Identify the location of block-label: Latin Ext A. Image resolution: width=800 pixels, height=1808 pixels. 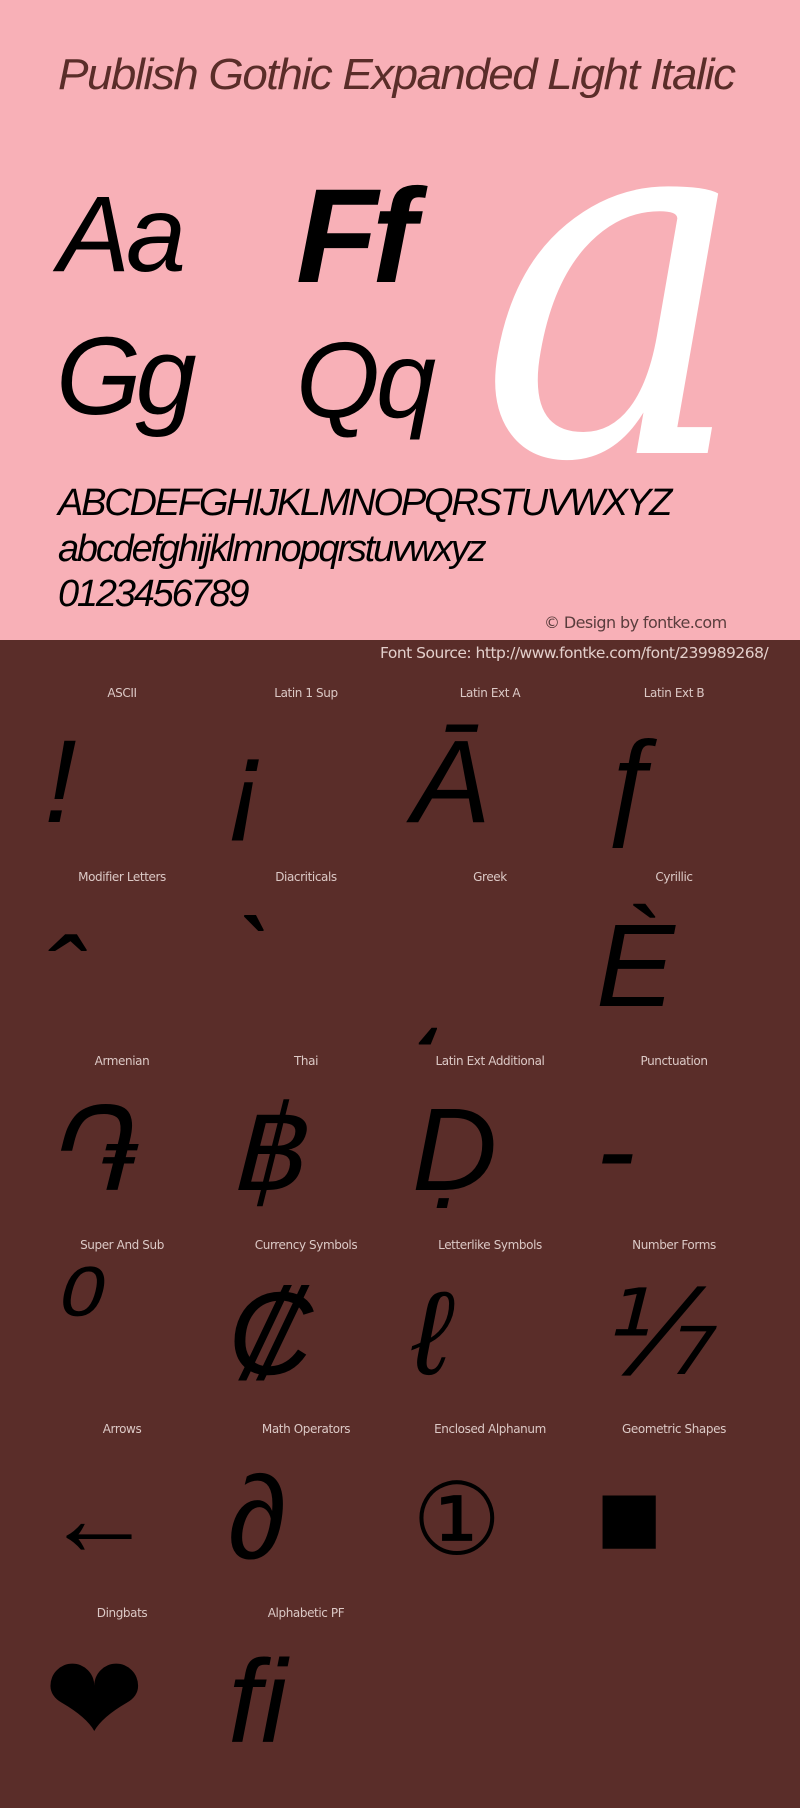
(490, 693).